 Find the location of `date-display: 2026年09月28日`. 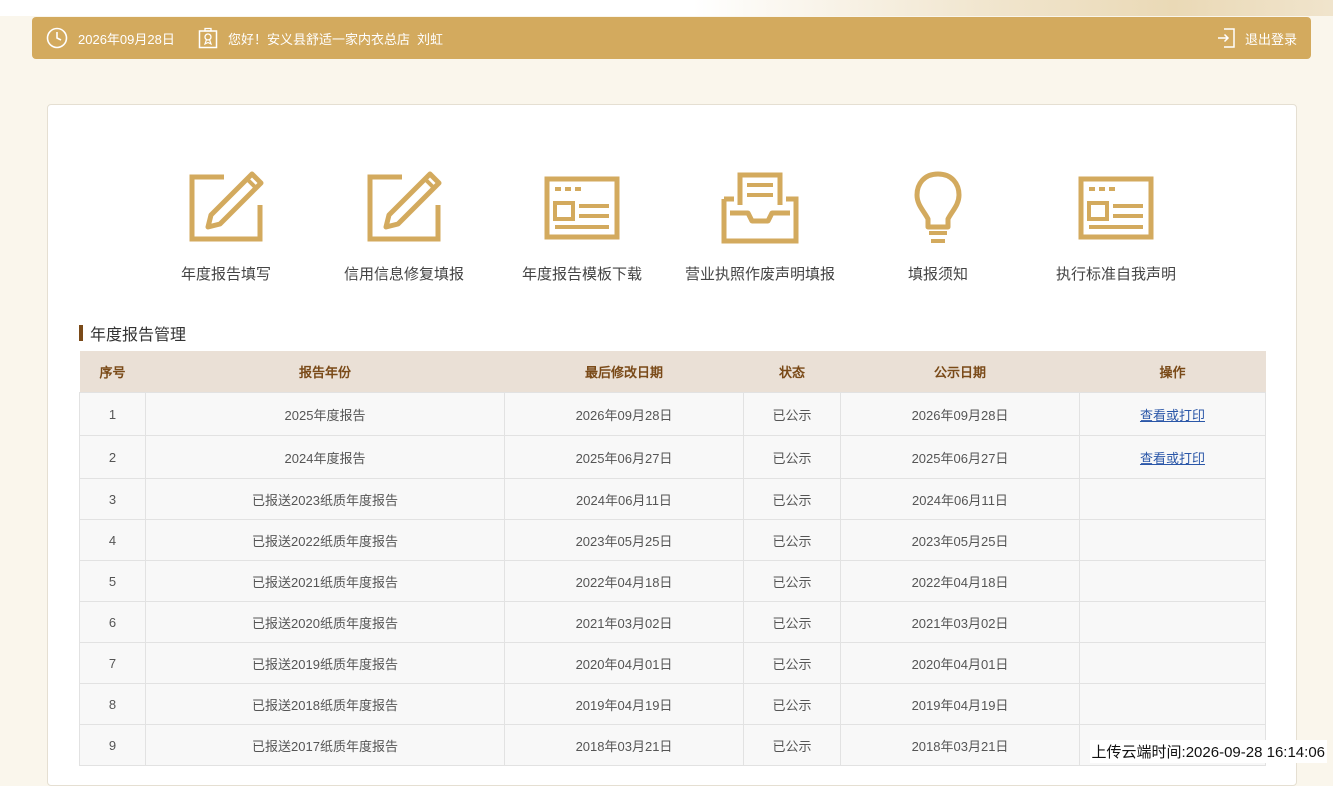

date-display: 2026年09月28日 is located at coordinates (110, 38).